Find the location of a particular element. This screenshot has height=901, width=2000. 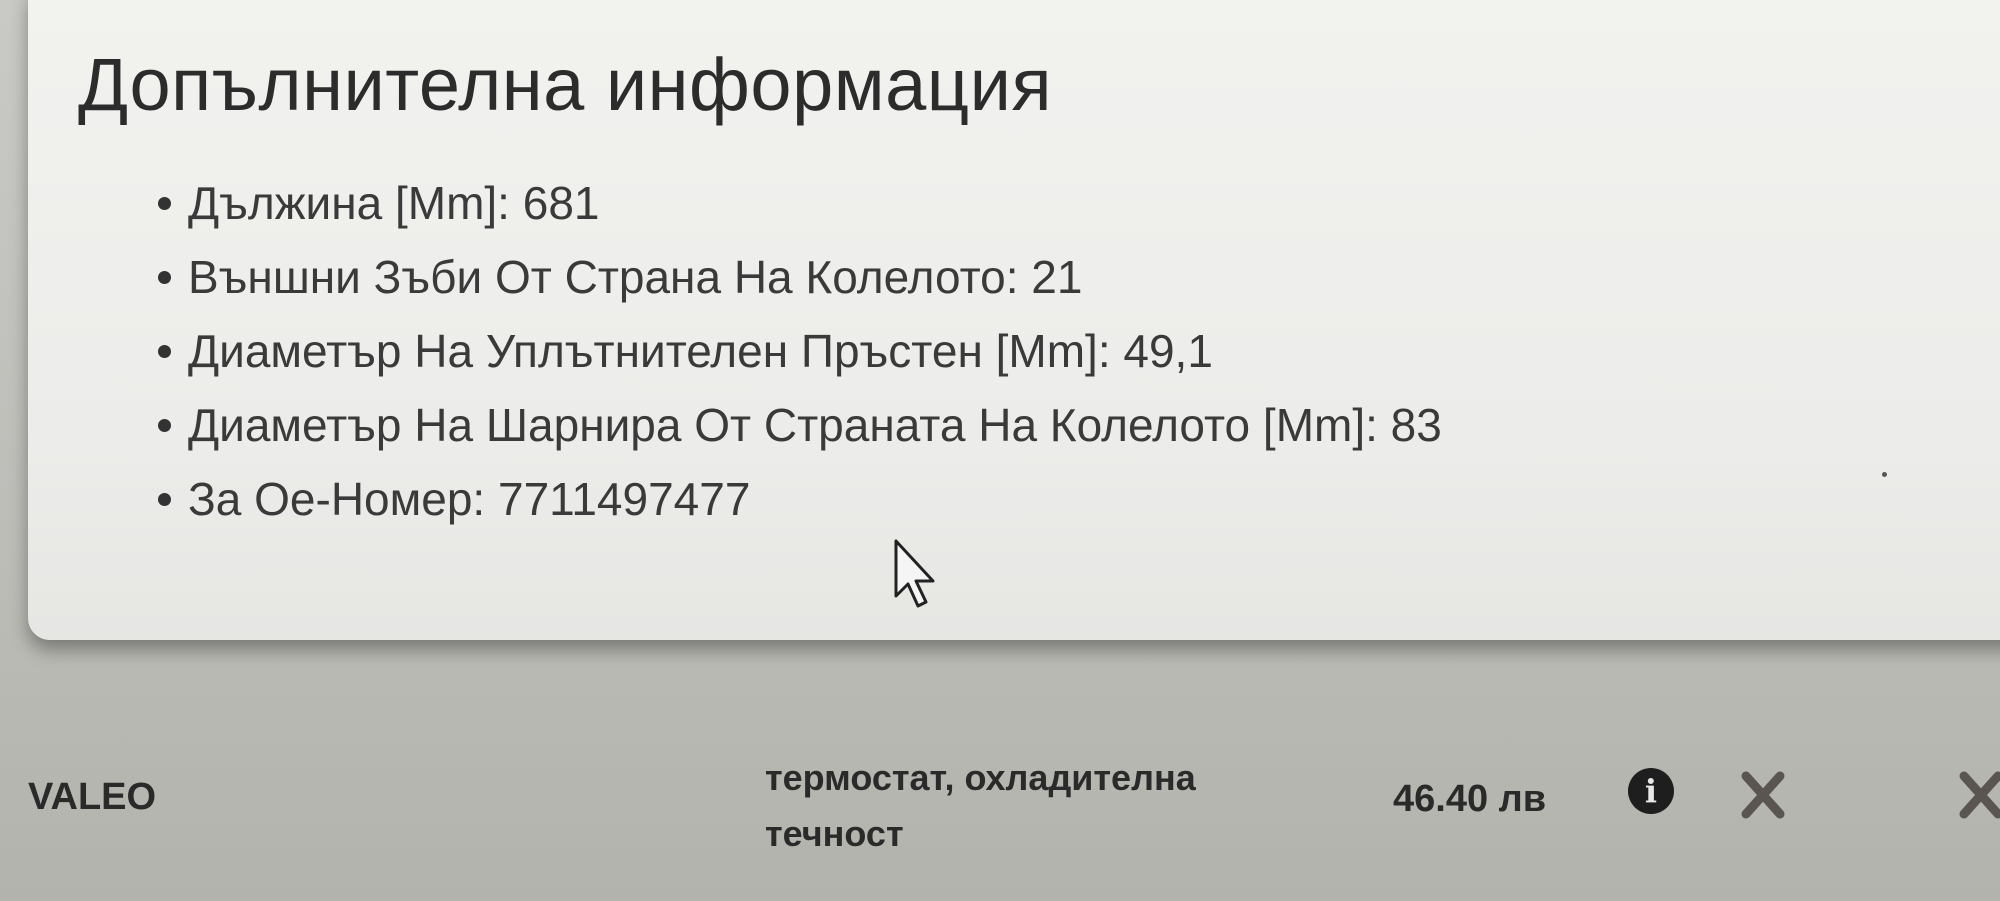

product-description: термостат, охладителна течност is located at coordinates (980, 805).